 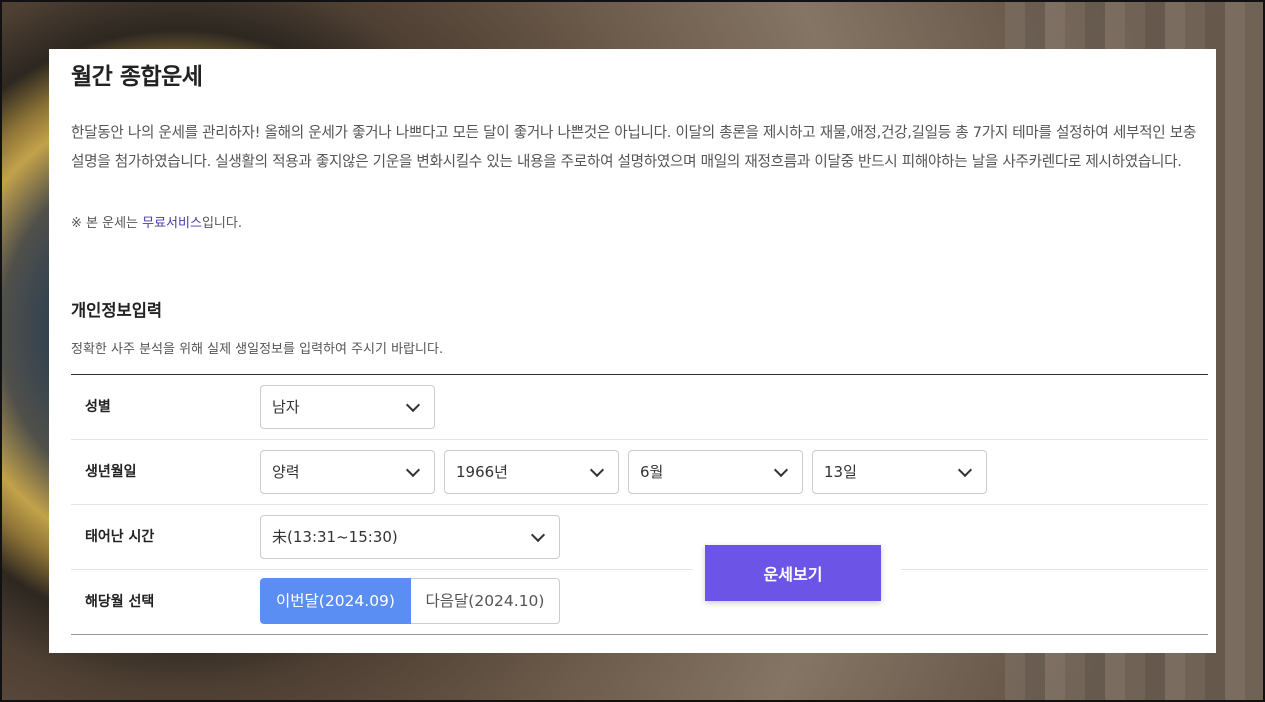 I want to click on birth-month-select: 6월, so click(x=715, y=472).